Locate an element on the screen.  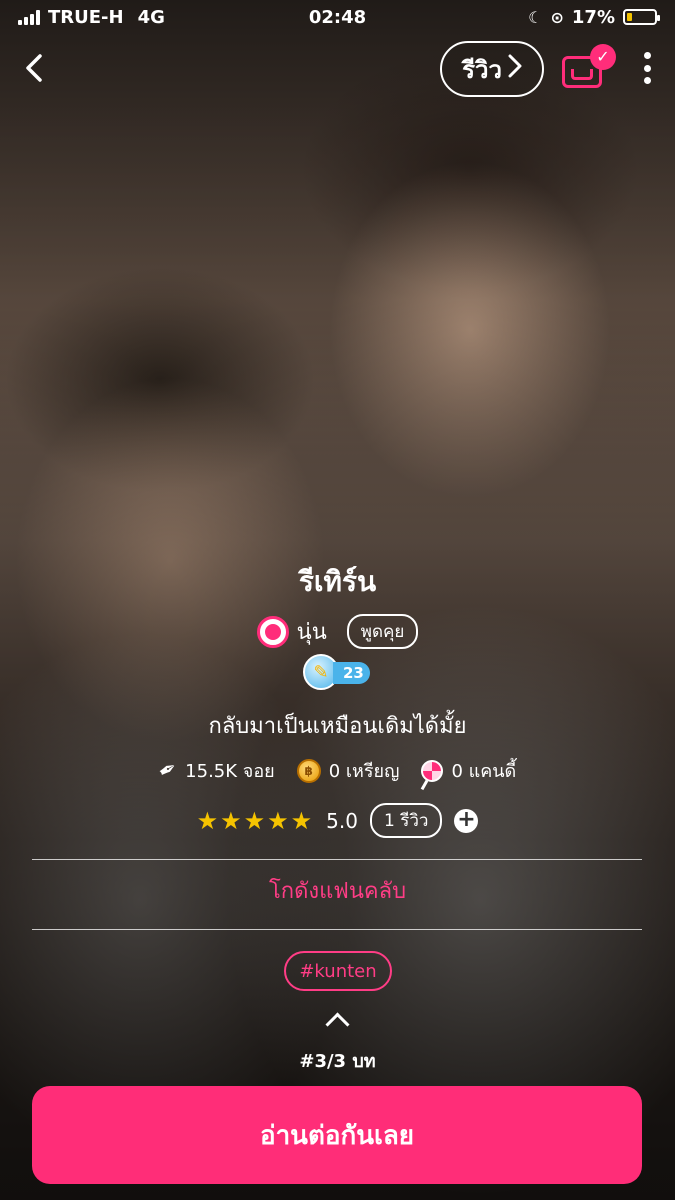
rating-score: 5.0 is located at coordinates (342, 820).